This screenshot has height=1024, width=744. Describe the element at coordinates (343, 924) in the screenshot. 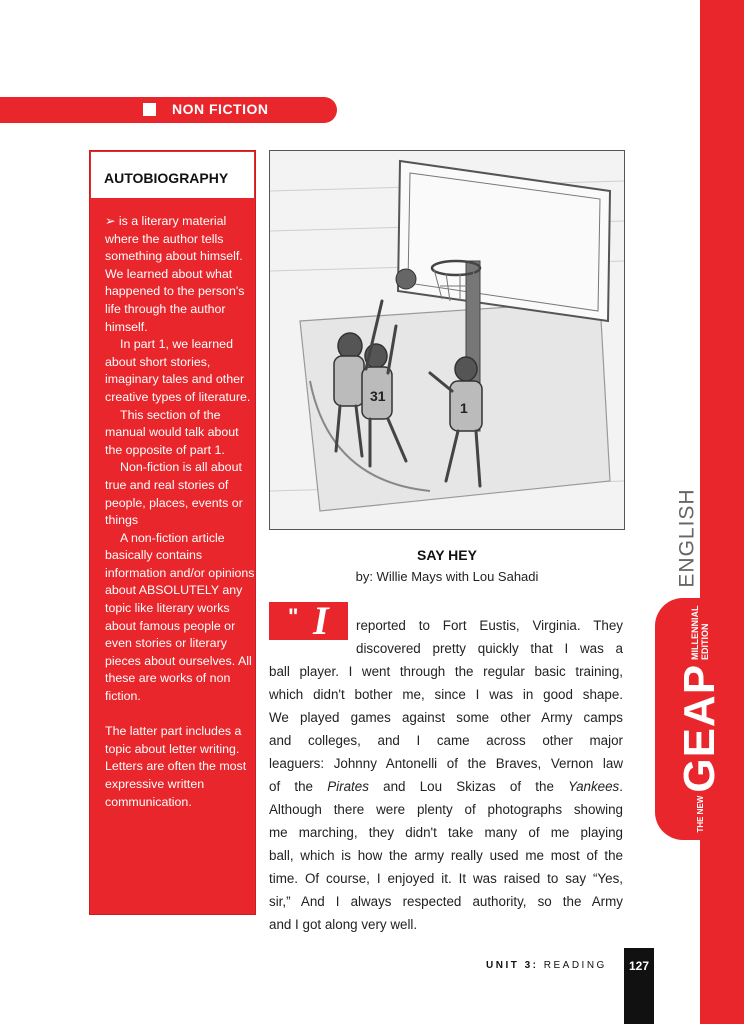

I see `story-line: and I got along very well.` at that location.